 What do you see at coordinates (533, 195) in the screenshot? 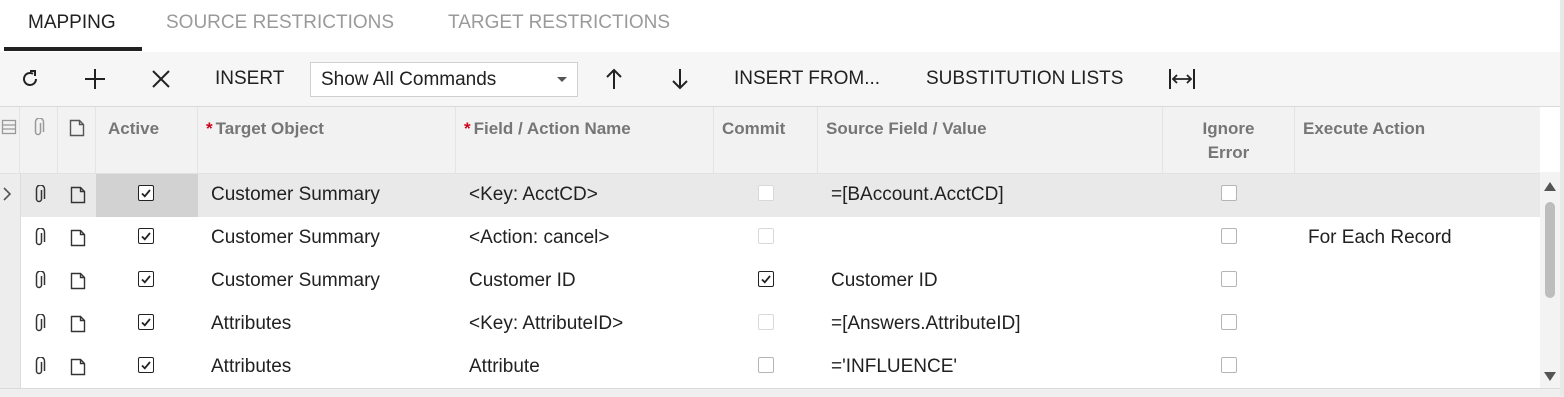
I see `field-action-cell: <Key: AcctCD>` at bounding box center [533, 195].